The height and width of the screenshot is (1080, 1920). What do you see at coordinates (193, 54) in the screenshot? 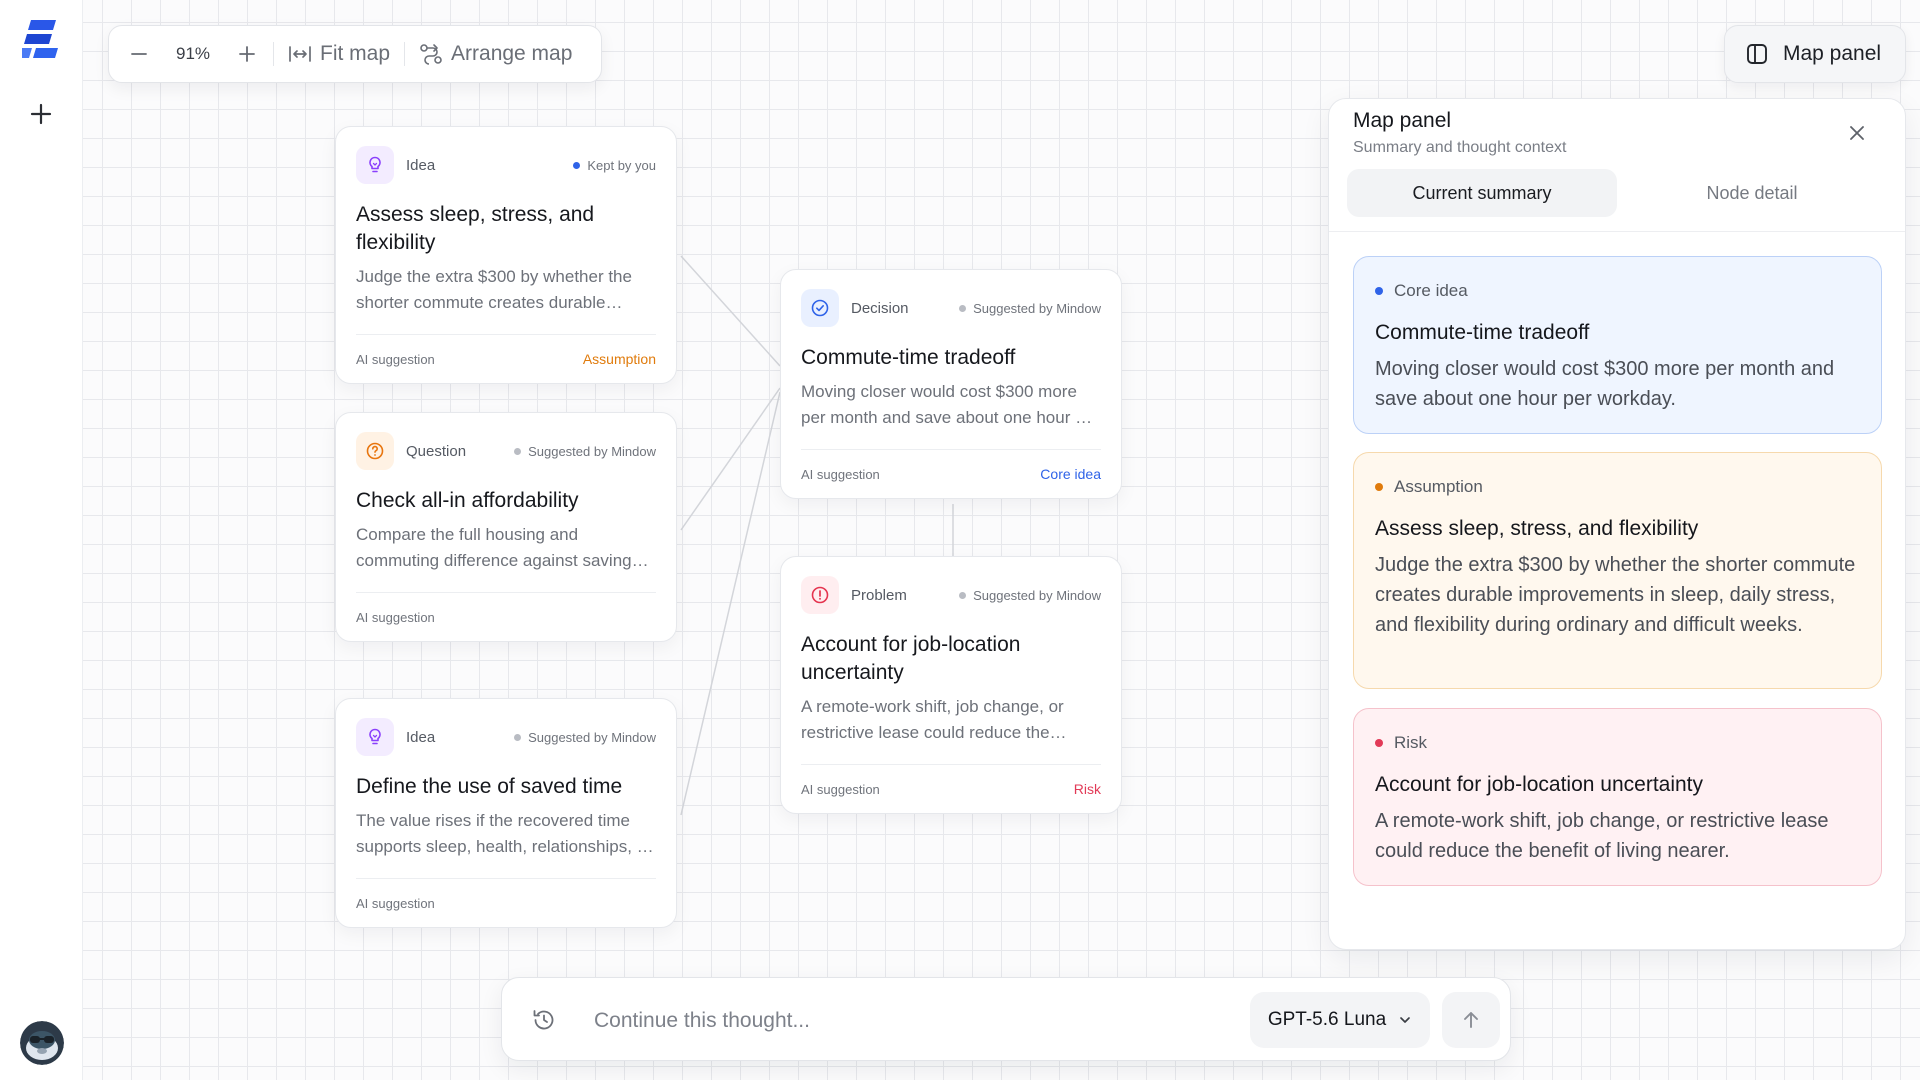
I see `zoom-level: 91%` at bounding box center [193, 54].